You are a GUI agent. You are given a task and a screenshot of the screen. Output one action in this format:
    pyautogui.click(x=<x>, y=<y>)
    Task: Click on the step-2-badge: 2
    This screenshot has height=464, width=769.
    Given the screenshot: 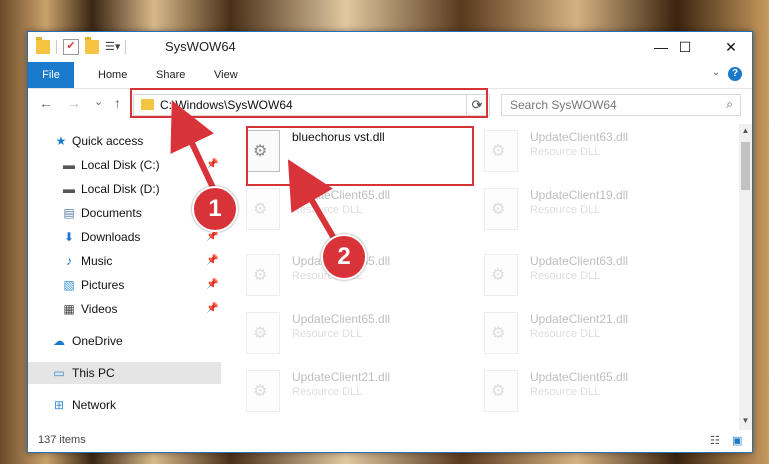 What is the action you would take?
    pyautogui.click(x=344, y=257)
    